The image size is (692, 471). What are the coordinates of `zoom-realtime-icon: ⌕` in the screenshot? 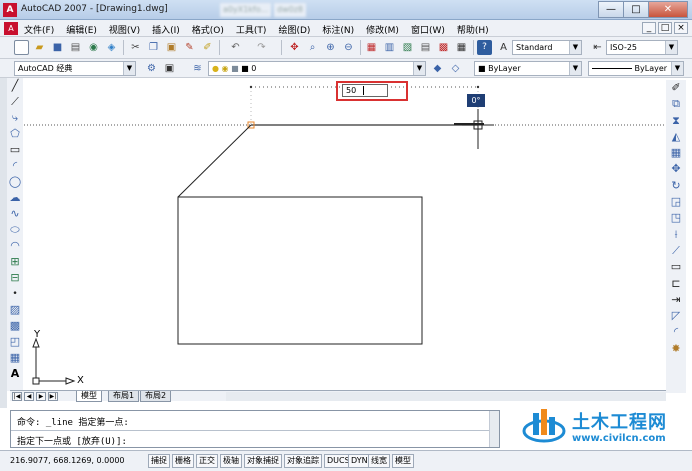 It's located at (312, 47).